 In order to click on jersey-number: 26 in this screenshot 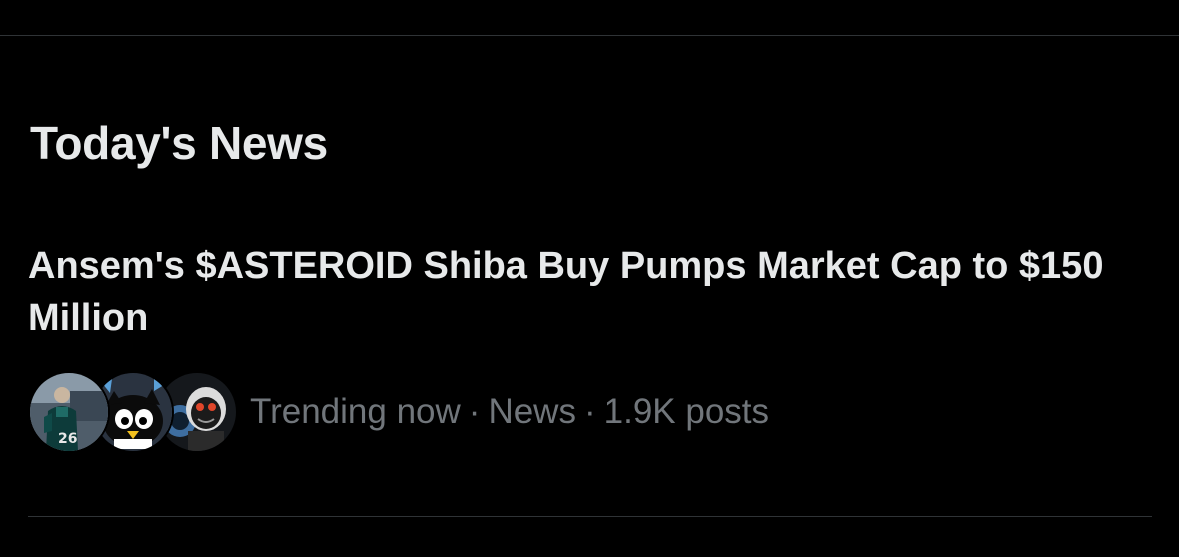, I will do `click(67, 439)`.